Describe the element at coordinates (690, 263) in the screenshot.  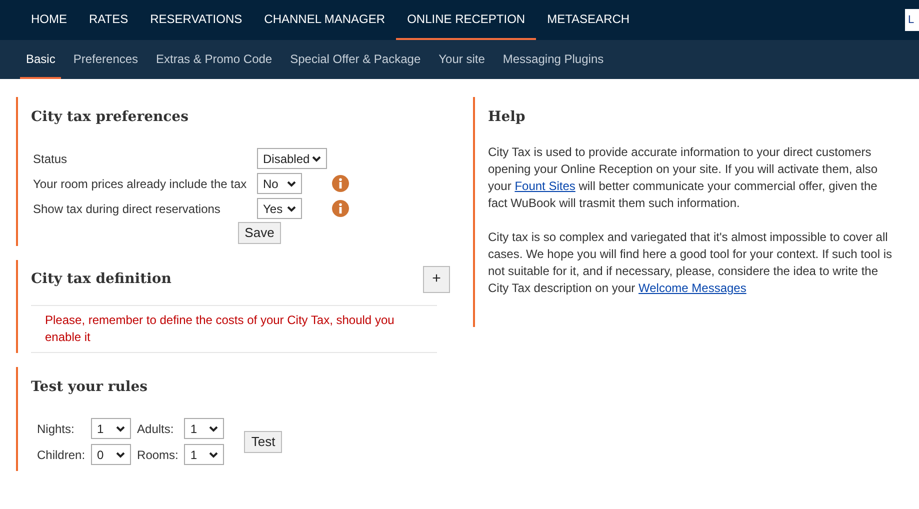
I see `help-paragraph: City tax is so complex and variegated that it's almost impossible to cover all cases. We hope you will find here a good tool for your context. If such tool is not suitable for it, and if necessary, please, considere the idea to write the City Tax description on your Welcome Messages` at that location.